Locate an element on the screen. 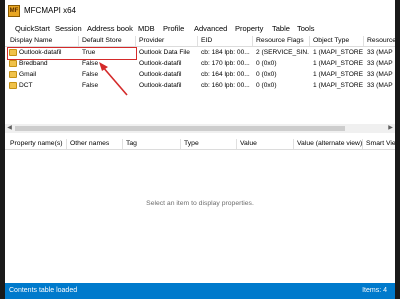 Image resolution: width=400 pixels, height=299 pixels. status-text: Contents table loaded is located at coordinates (43, 290).